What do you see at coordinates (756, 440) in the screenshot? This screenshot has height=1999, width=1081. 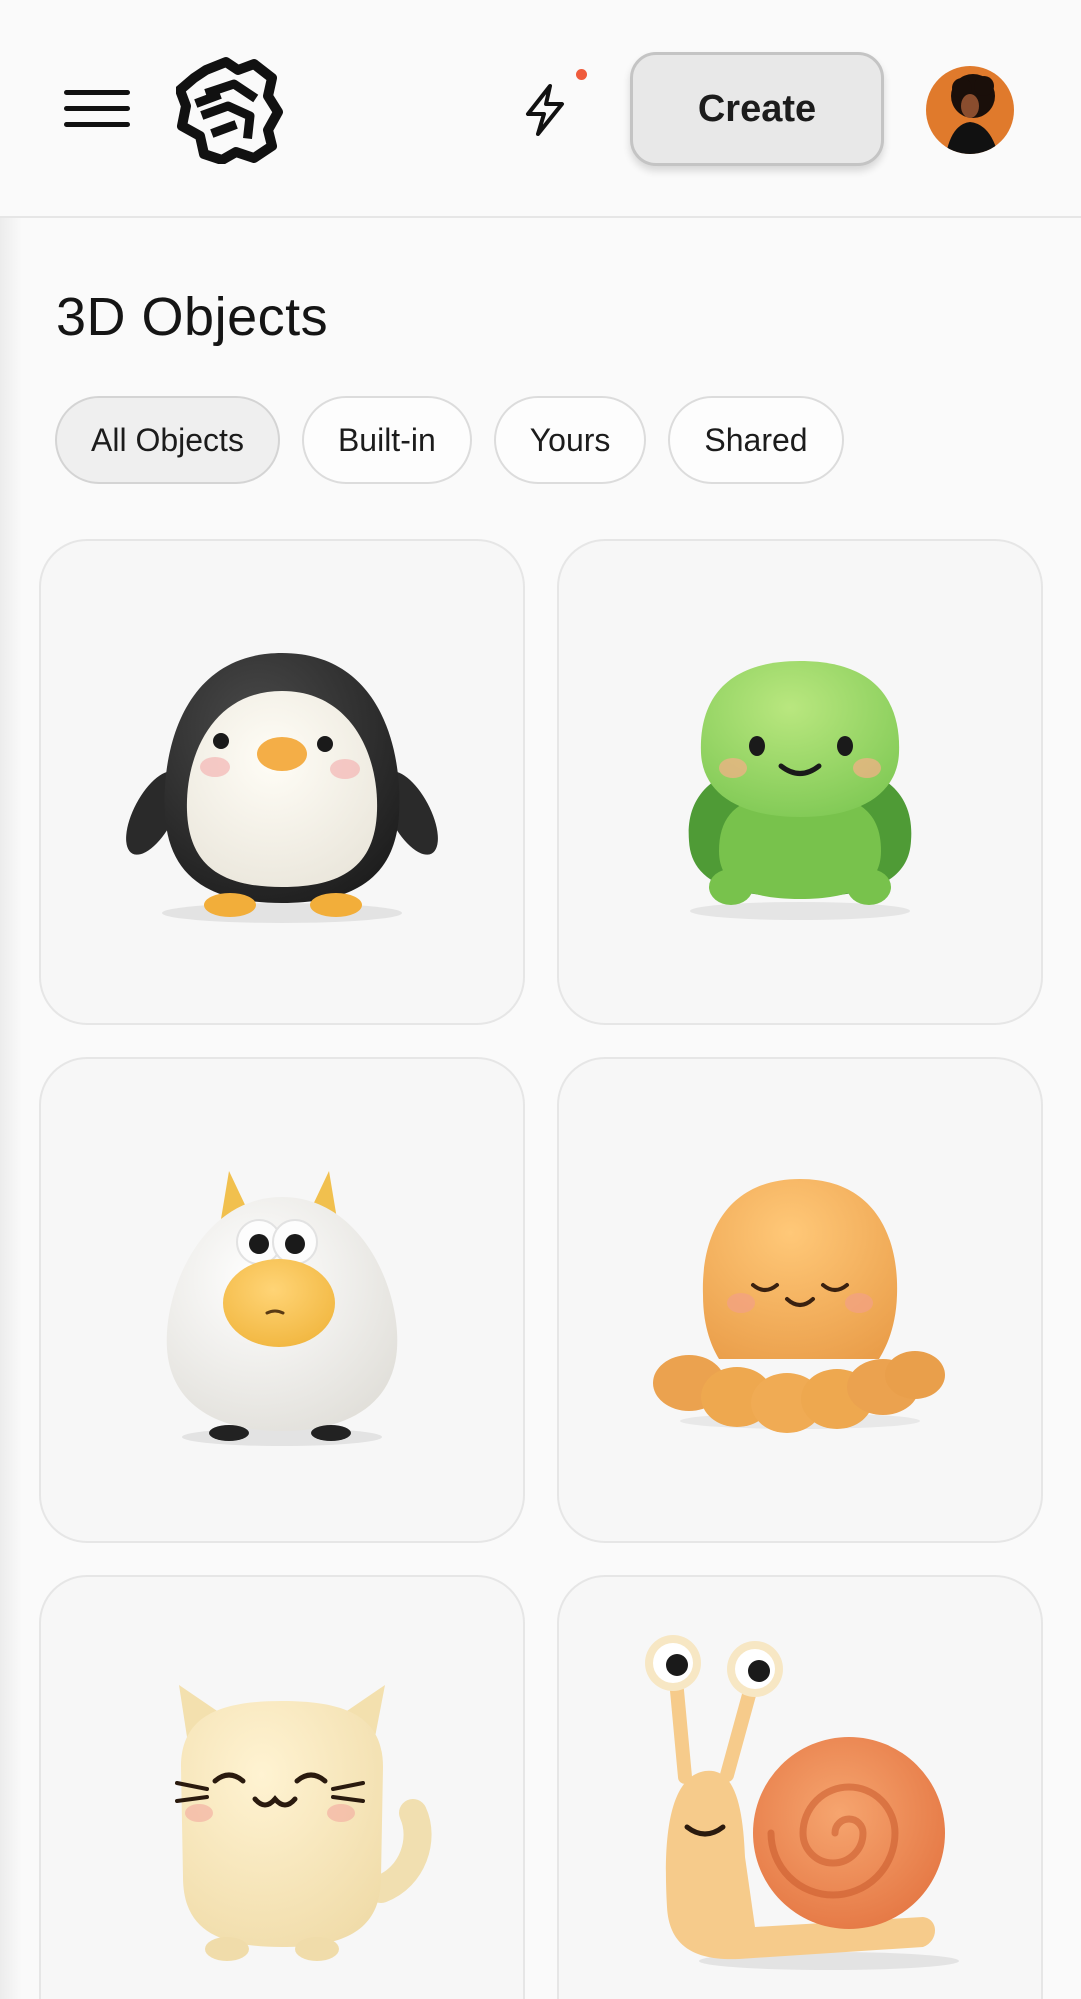 I see `filter-shared: Shared` at bounding box center [756, 440].